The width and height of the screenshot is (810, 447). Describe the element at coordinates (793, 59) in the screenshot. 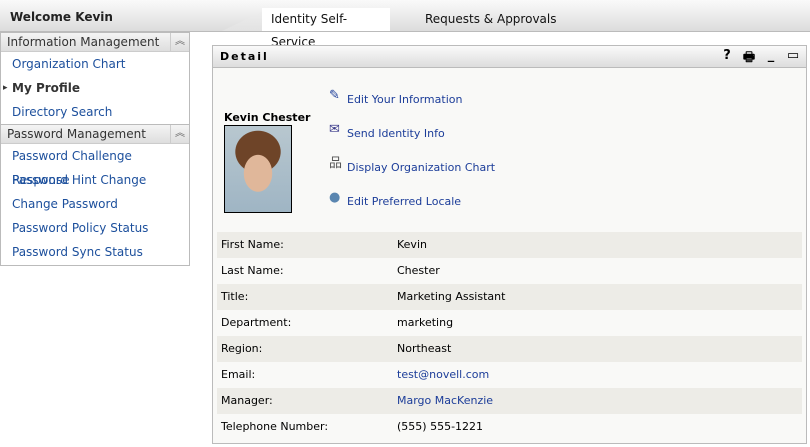

I see `maximize-icon: ▭` at that location.